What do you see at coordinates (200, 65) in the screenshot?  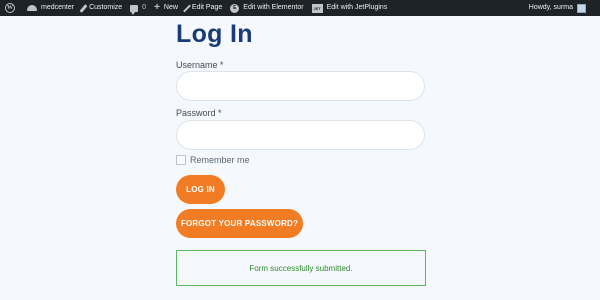 I see `username-label: Username *` at bounding box center [200, 65].